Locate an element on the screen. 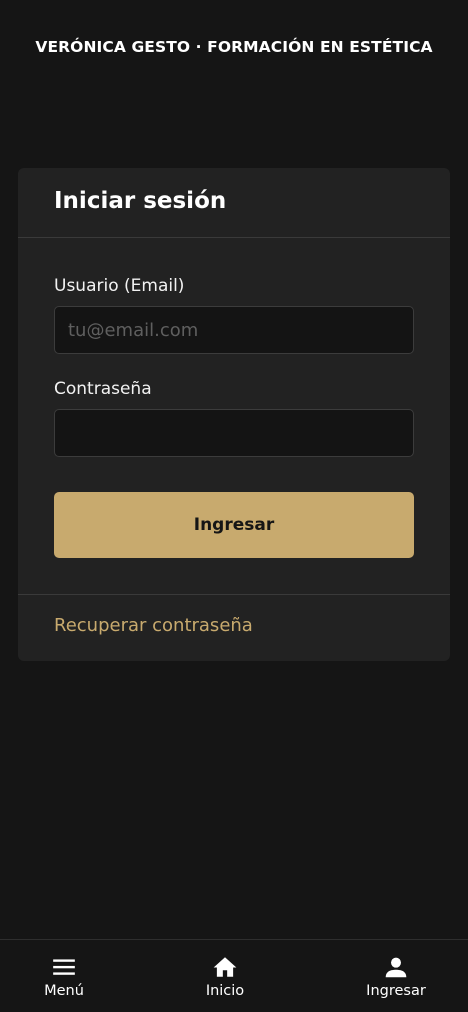 This screenshot has height=1012, width=468. nav-label-home: Inicio is located at coordinates (225, 991).